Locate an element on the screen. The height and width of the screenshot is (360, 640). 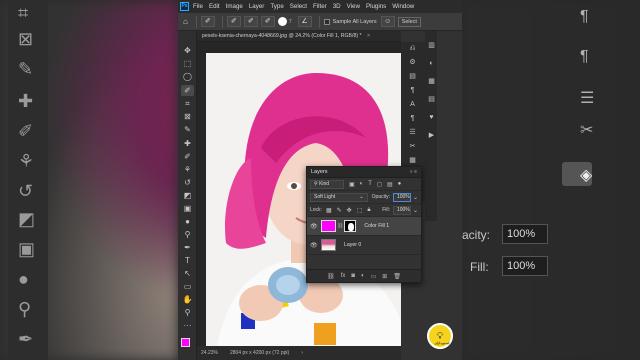
gradient-panel-icon: ▦ is located at coordinates (431, 81).